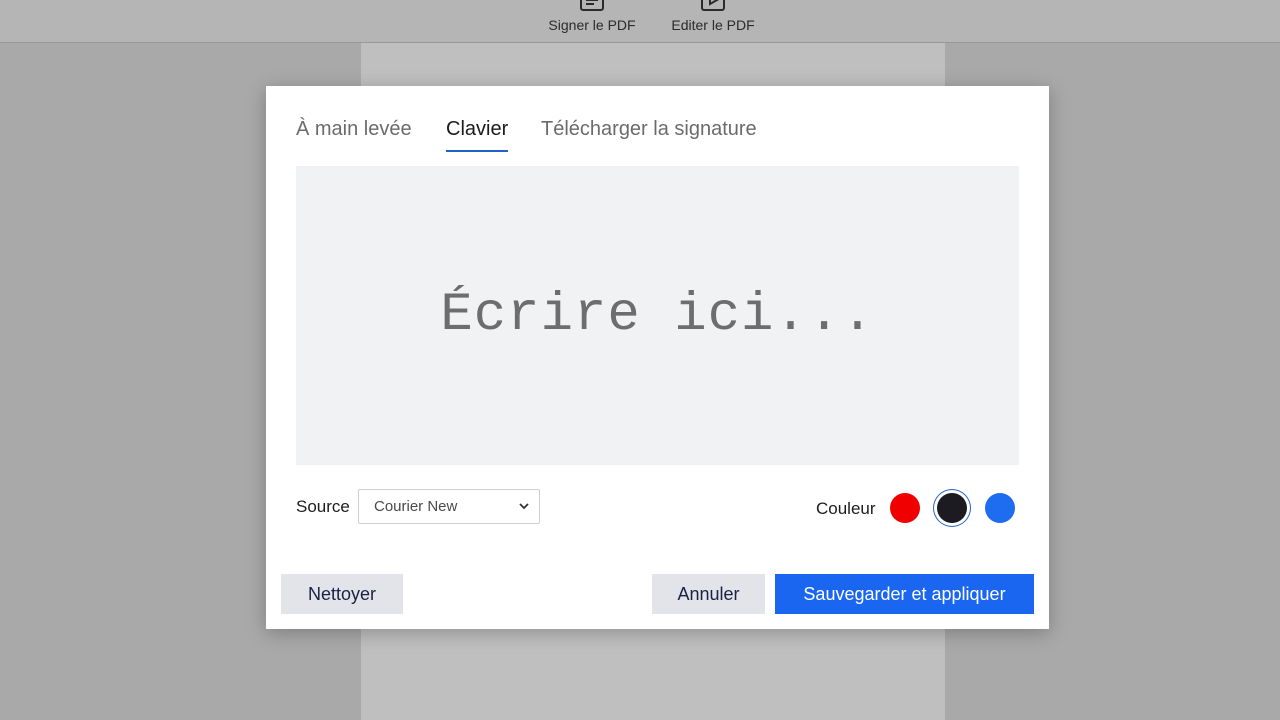  I want to click on color-swatch-black, so click(952, 508).